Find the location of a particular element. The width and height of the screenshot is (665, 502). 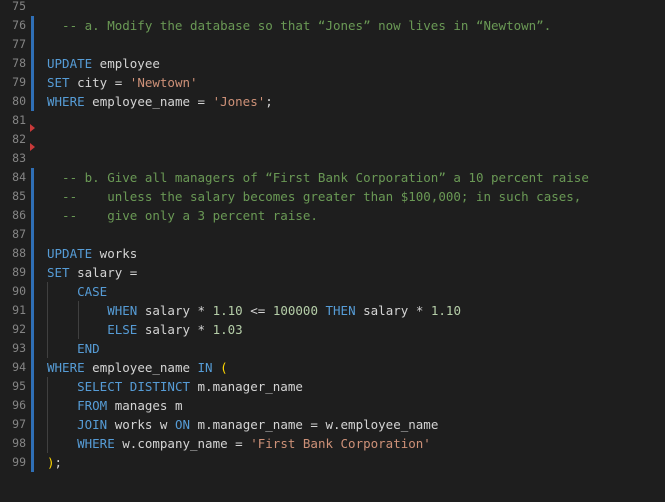

string-token: 'First Bank Corporation' is located at coordinates (340, 443).